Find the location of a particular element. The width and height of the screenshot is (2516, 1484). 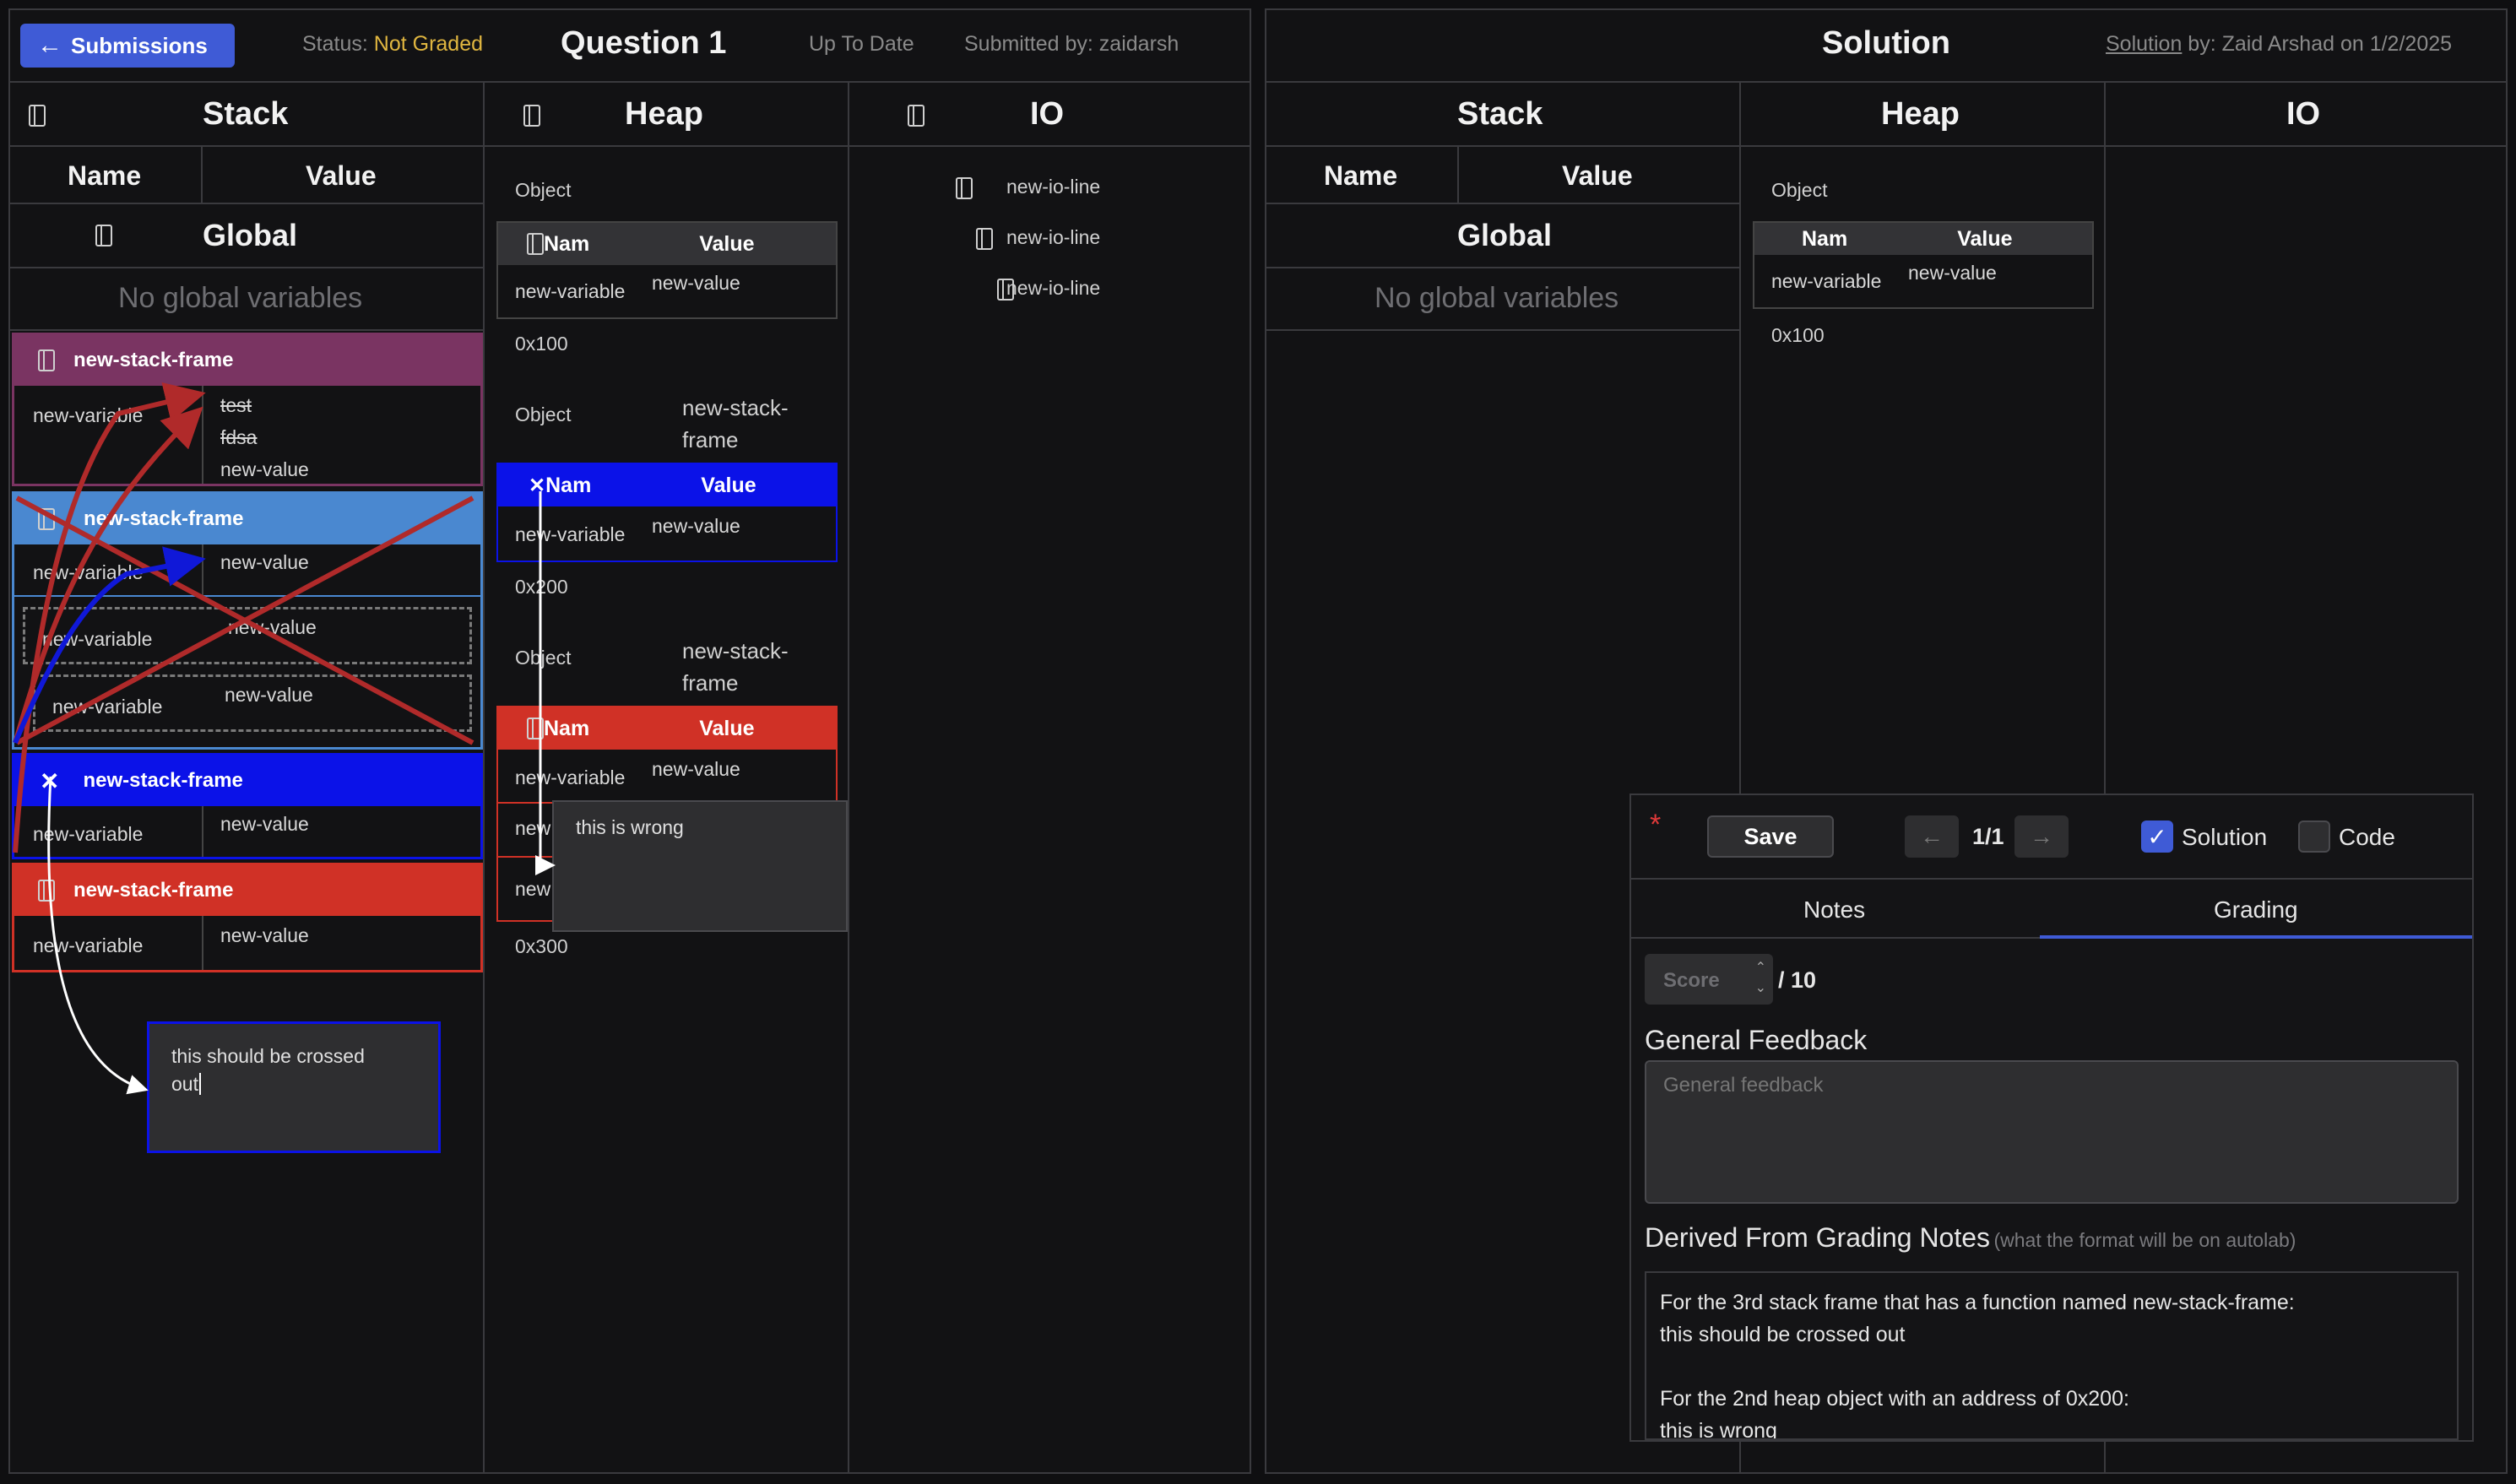

solution-checkbox: ✓ is located at coordinates (2157, 837).